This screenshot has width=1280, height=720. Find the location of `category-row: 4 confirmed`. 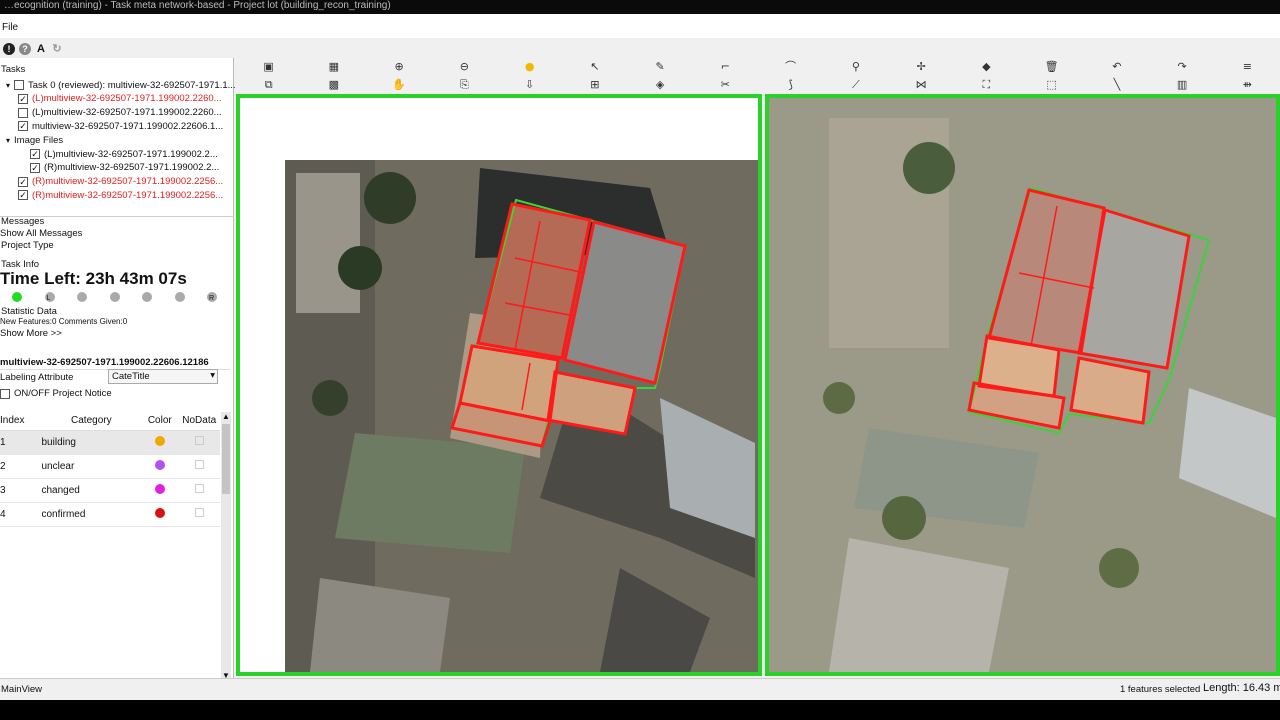

category-row: 4 confirmed is located at coordinates (110, 514).